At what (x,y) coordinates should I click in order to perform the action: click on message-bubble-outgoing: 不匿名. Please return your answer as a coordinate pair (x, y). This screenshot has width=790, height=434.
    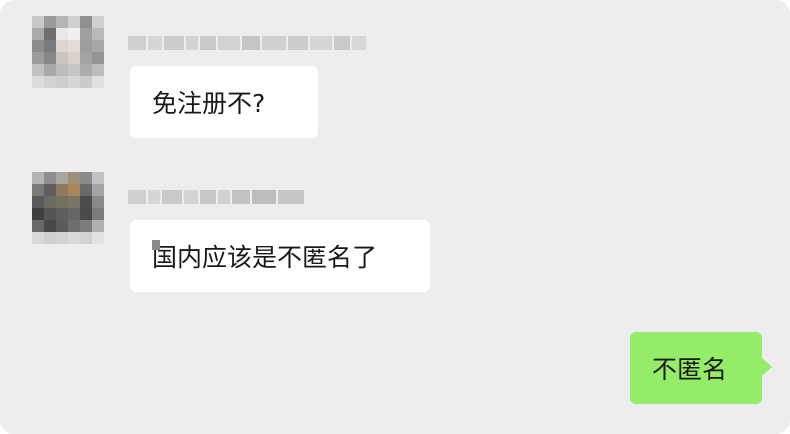
    Looking at the image, I should click on (696, 368).